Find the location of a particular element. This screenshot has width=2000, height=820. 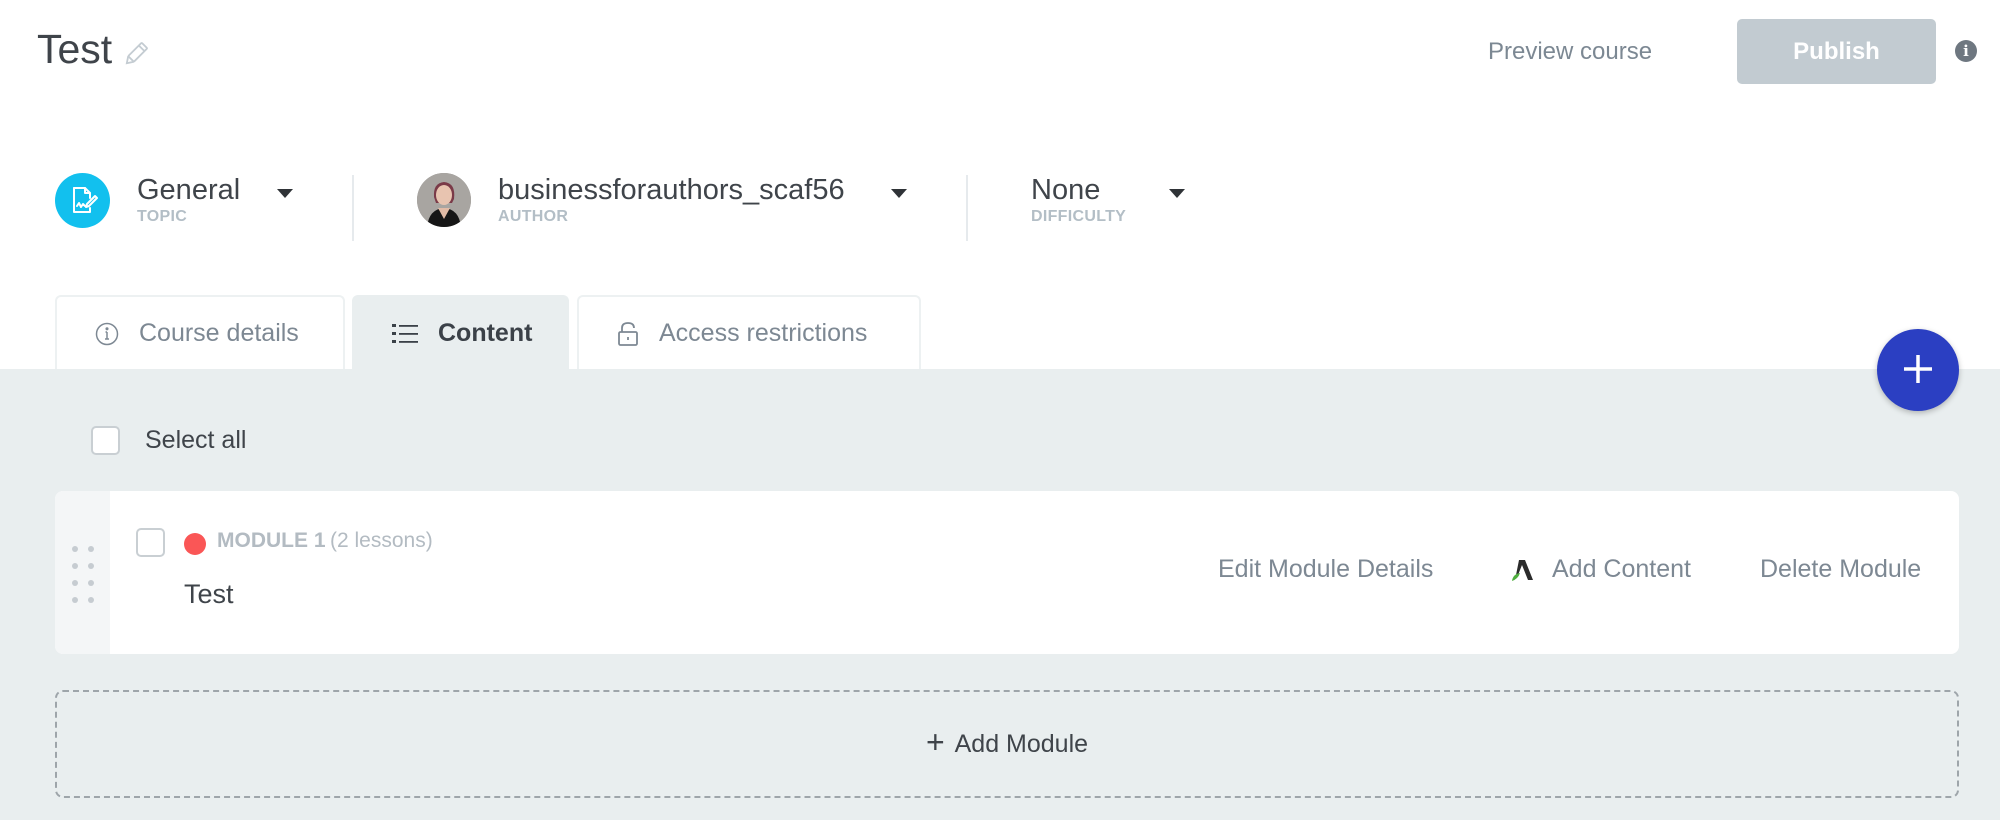

tab-course-details: Course details is located at coordinates (200, 332).